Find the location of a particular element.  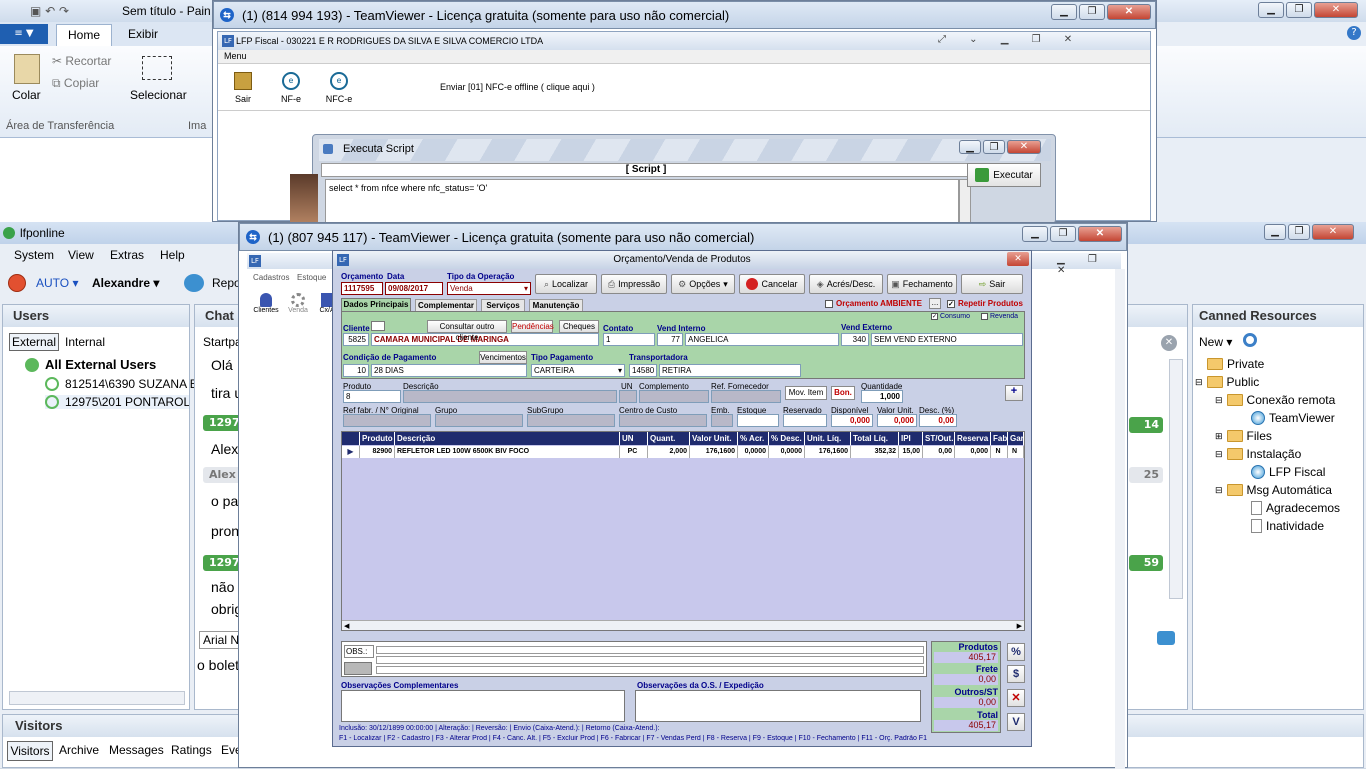

vend-interno-name: ANGELICA is located at coordinates (762, 339).